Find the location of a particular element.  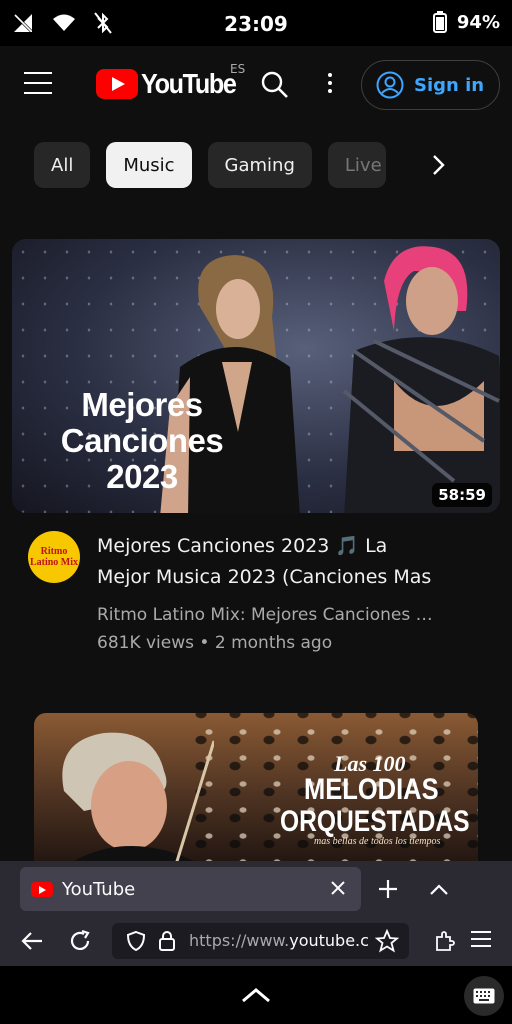

chip-gaming: Gaming is located at coordinates (259, 165).